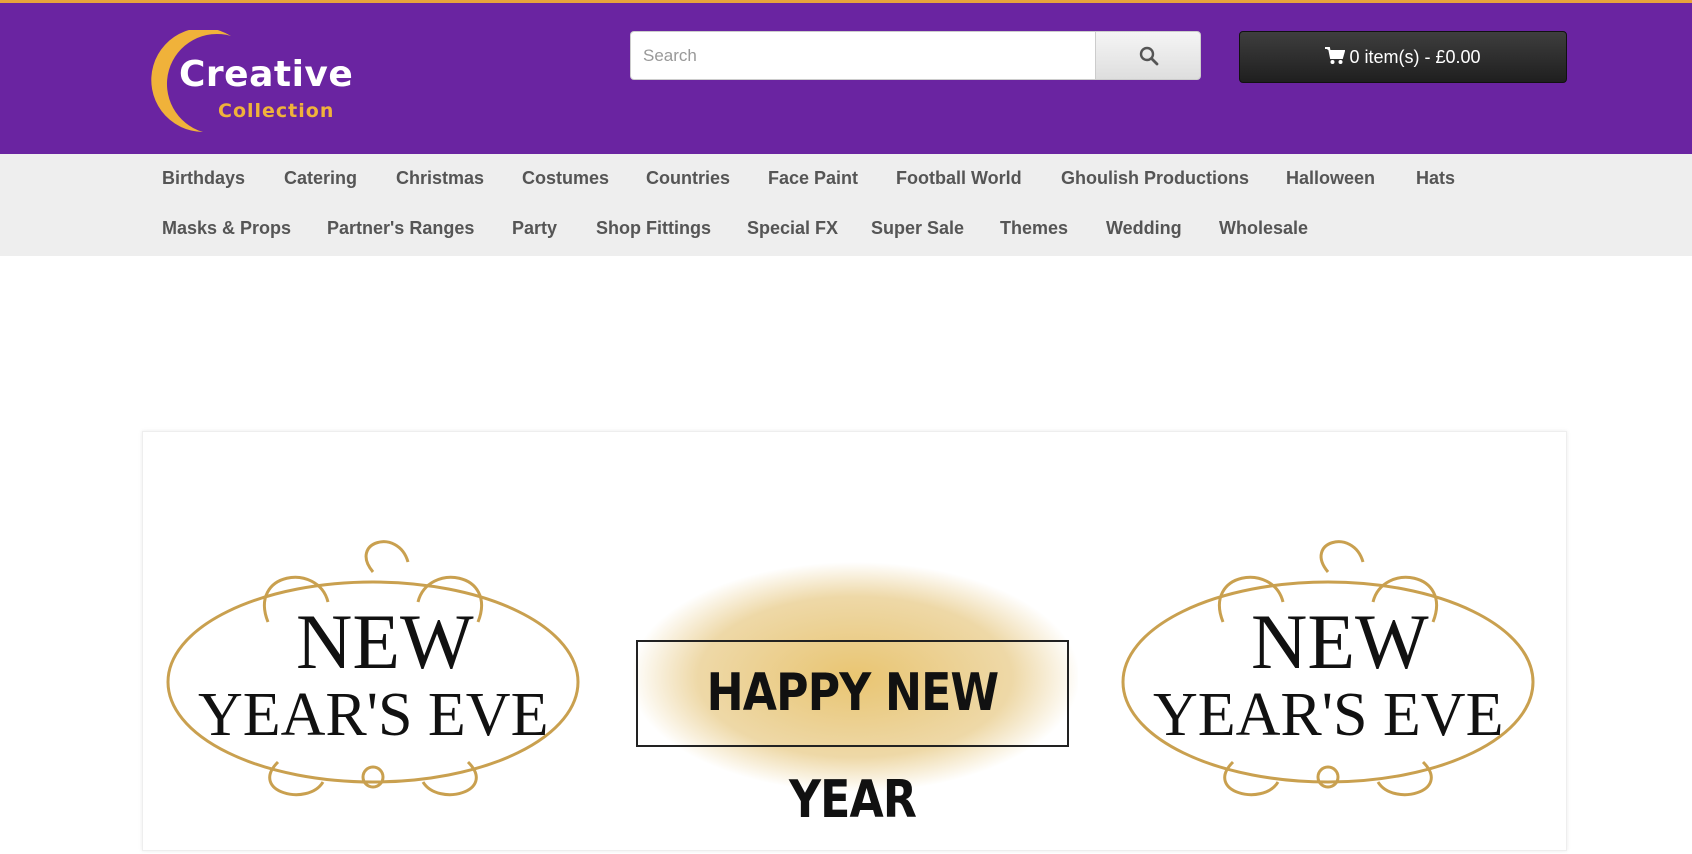  I want to click on new-years-eve-graphic-left: NEW YEAR'S EVE, so click(378, 672).